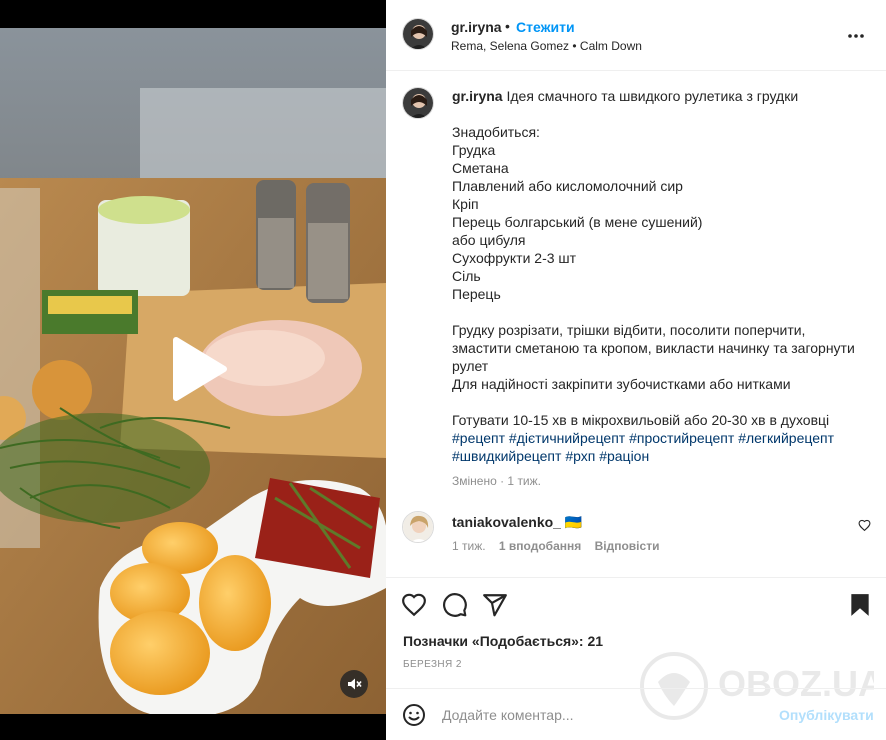 The height and width of the screenshot is (740, 886). I want to click on caption-line: Знадобиться:, so click(496, 132).